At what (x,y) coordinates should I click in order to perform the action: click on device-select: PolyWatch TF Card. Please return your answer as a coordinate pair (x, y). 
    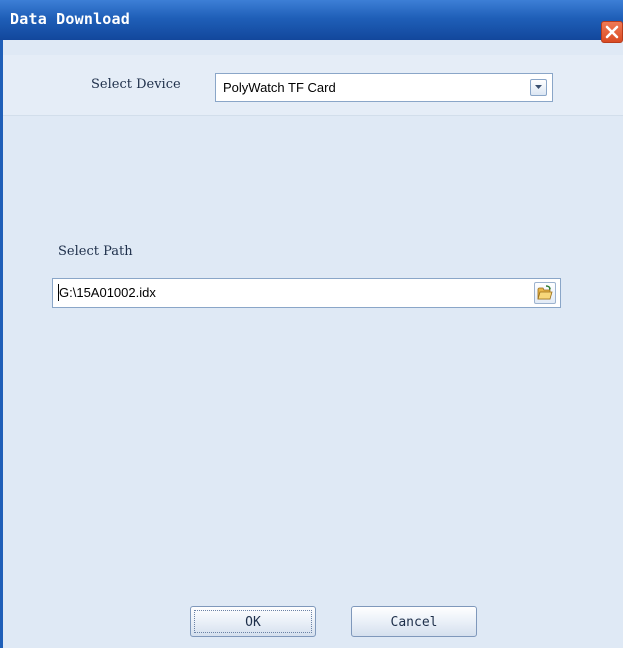
    Looking at the image, I should click on (384, 87).